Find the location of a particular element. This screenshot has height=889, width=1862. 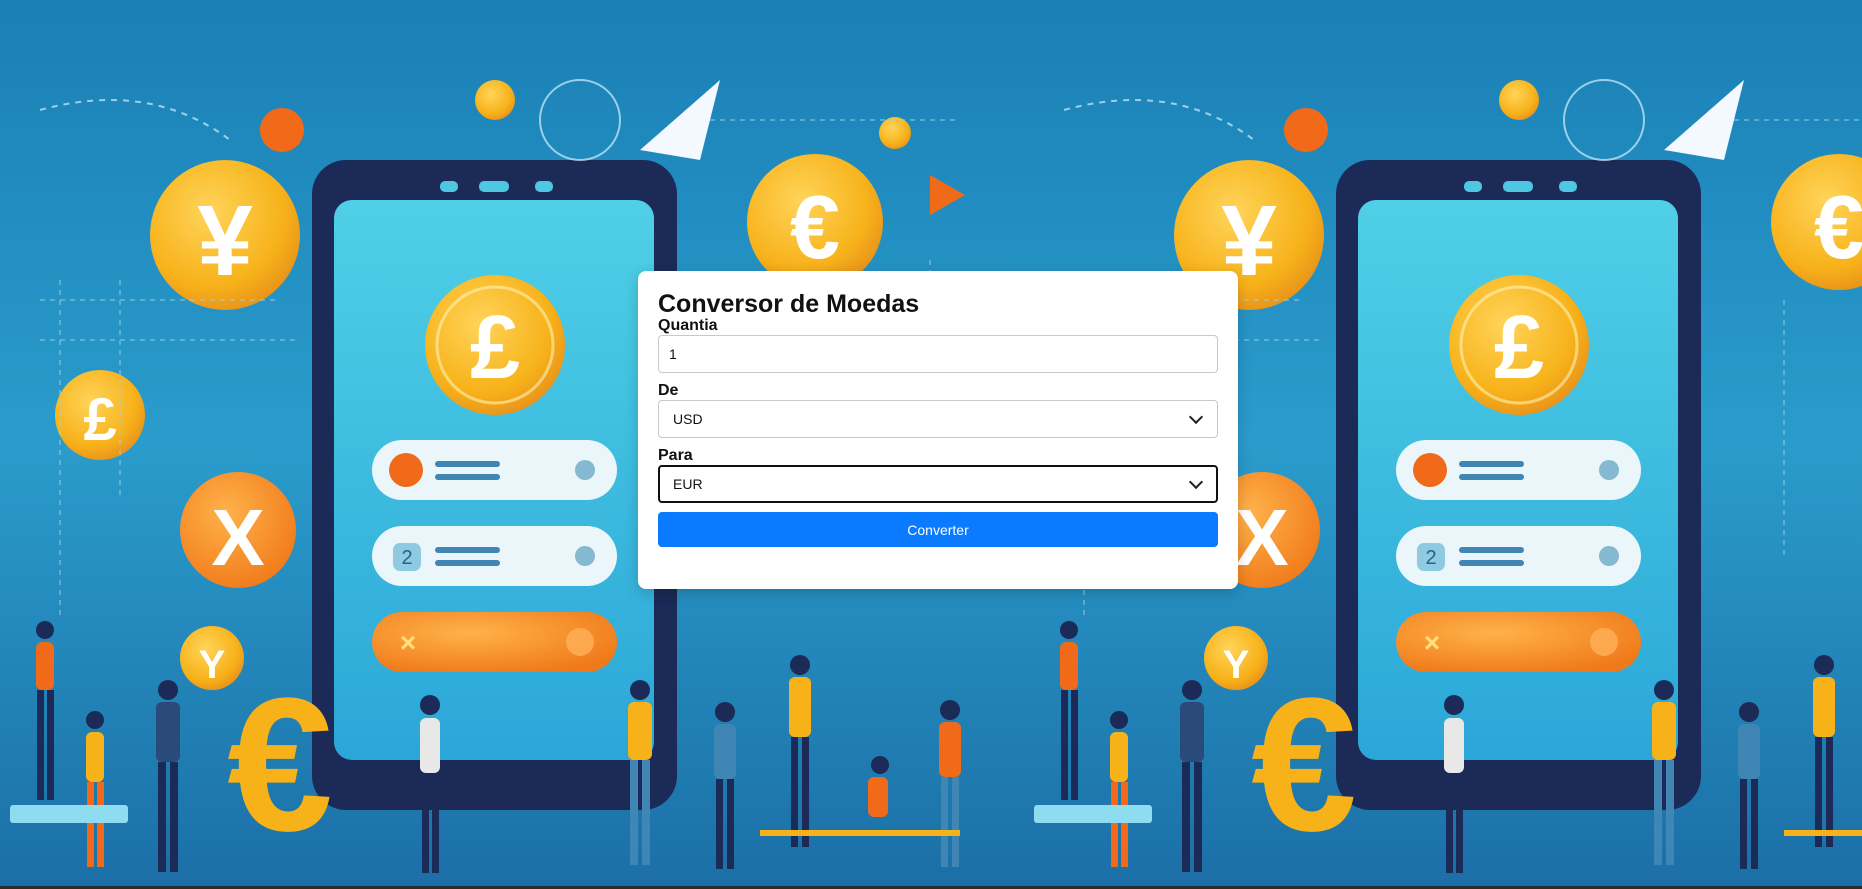

to-currency-label: Para is located at coordinates (675, 455).